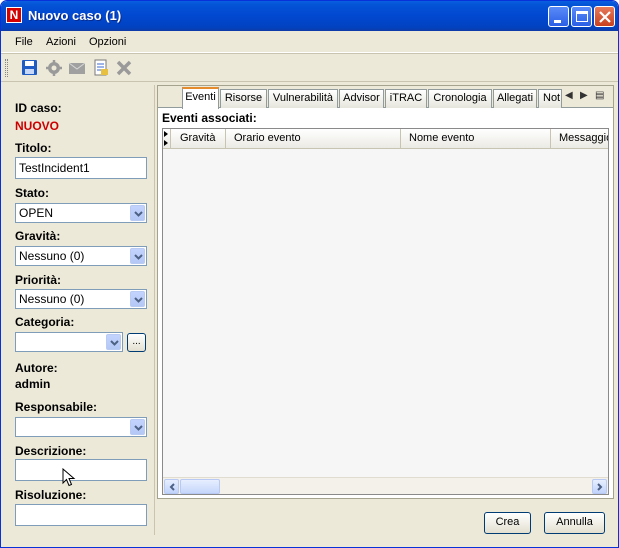 The width and height of the screenshot is (619, 548). What do you see at coordinates (507, 523) in the screenshot?
I see `create-button: Crea` at bounding box center [507, 523].